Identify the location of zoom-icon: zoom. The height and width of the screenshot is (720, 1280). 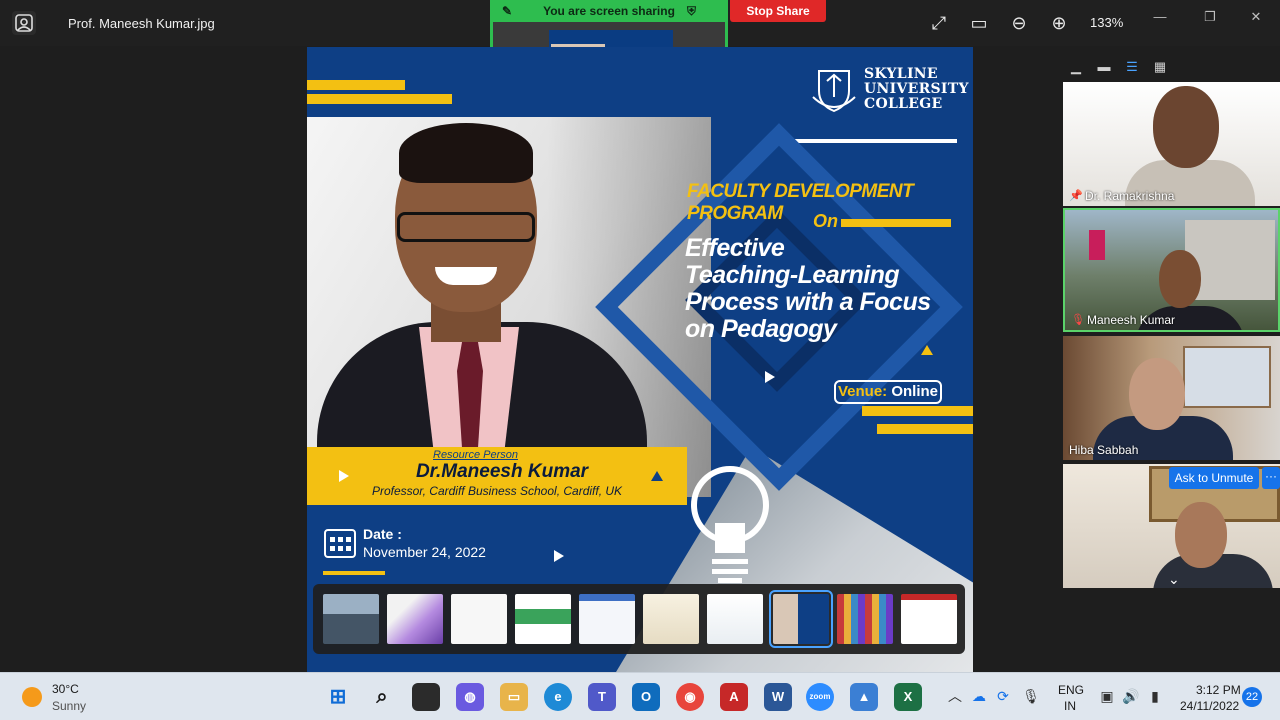
(820, 697).